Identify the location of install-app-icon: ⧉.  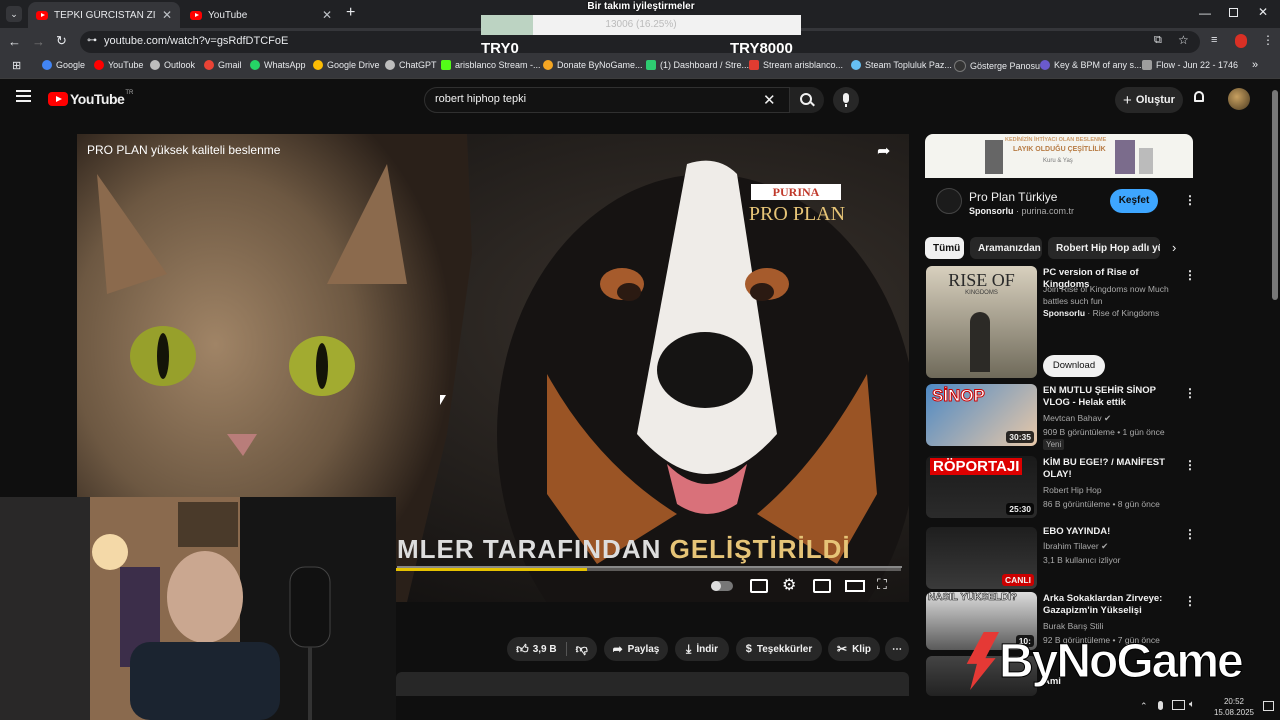
(1158, 40).